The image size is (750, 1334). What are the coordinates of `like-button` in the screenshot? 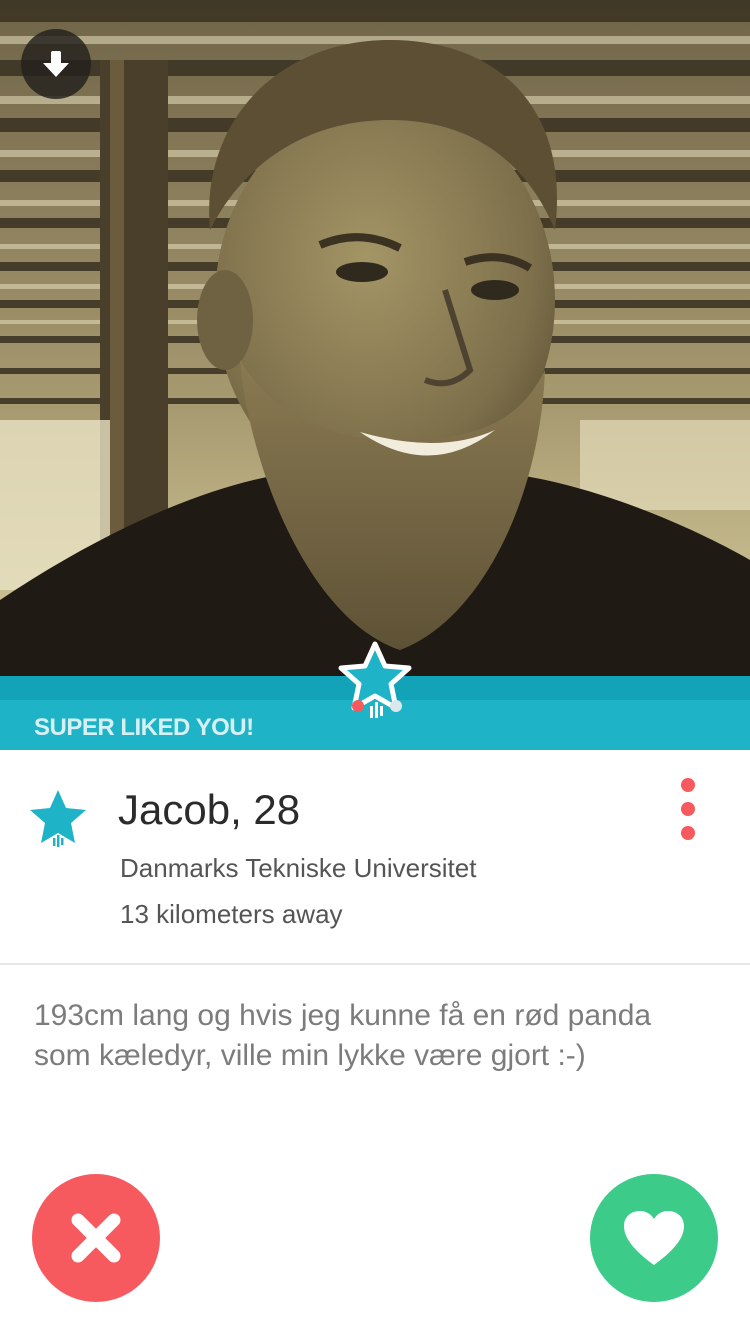 It's located at (654, 1238).